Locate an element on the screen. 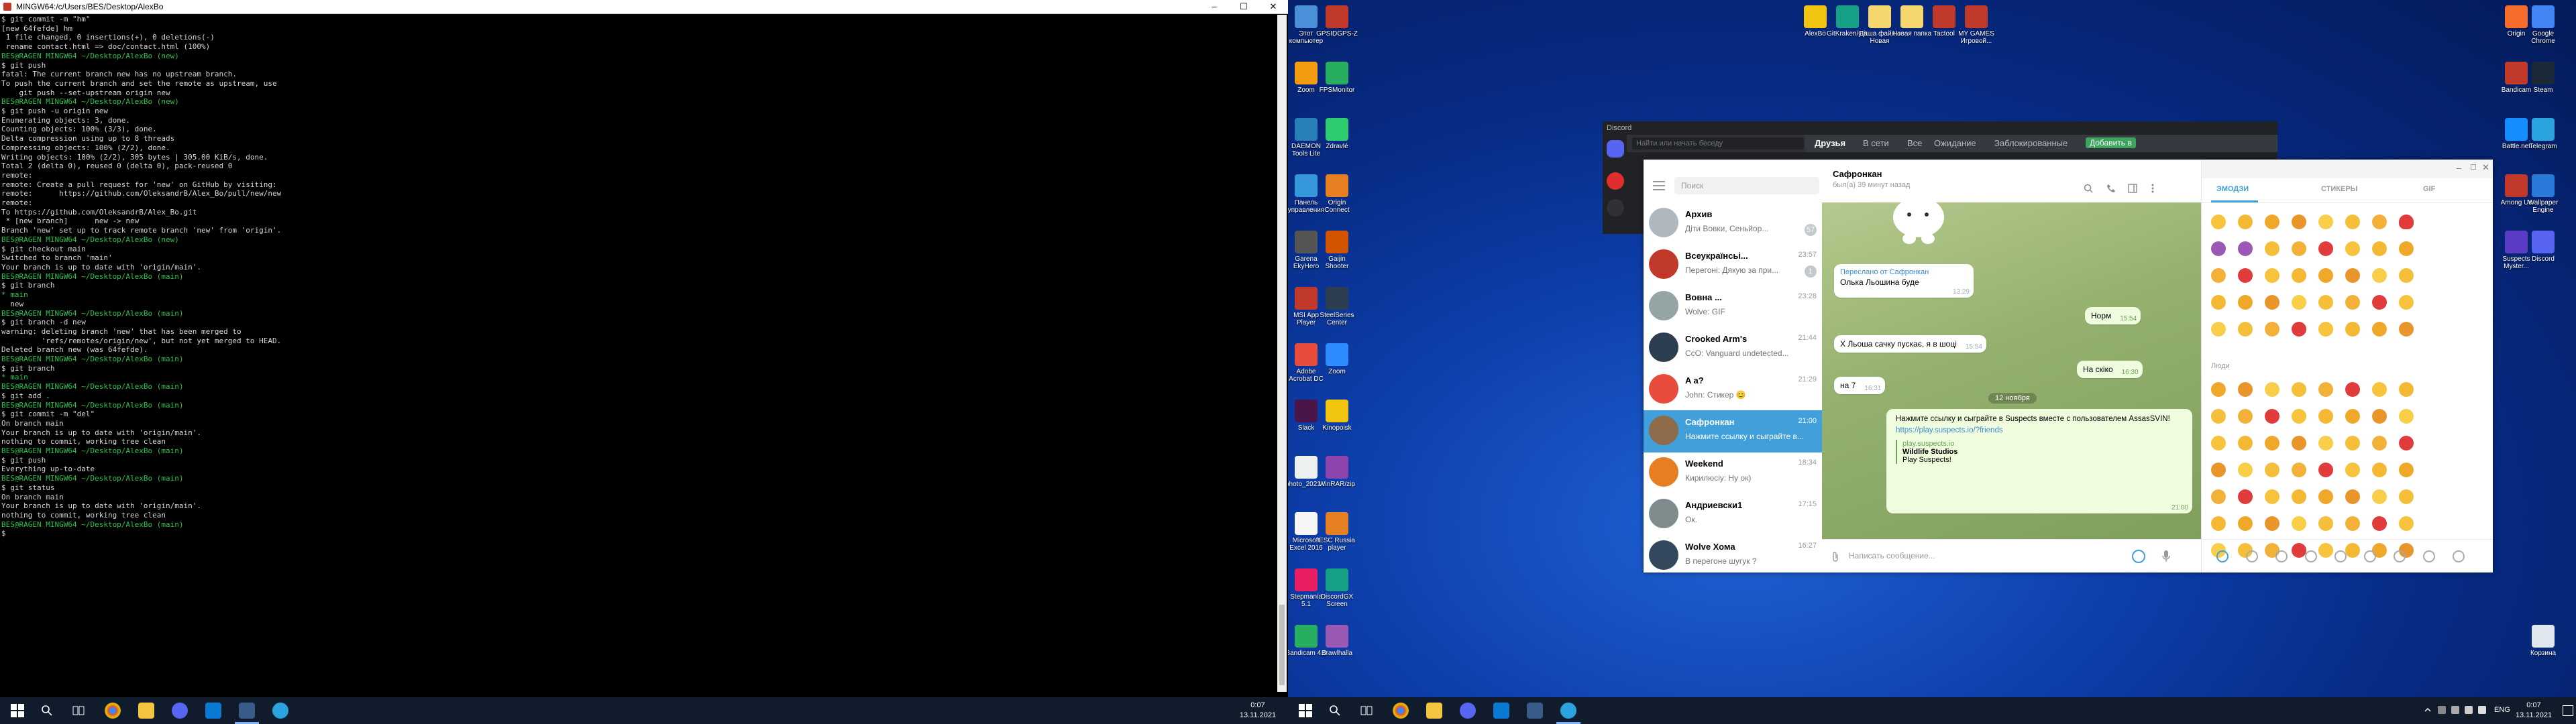  chat-list-item: Архив Діти Вовки, Сеньйор... 57 is located at coordinates (1733, 223).